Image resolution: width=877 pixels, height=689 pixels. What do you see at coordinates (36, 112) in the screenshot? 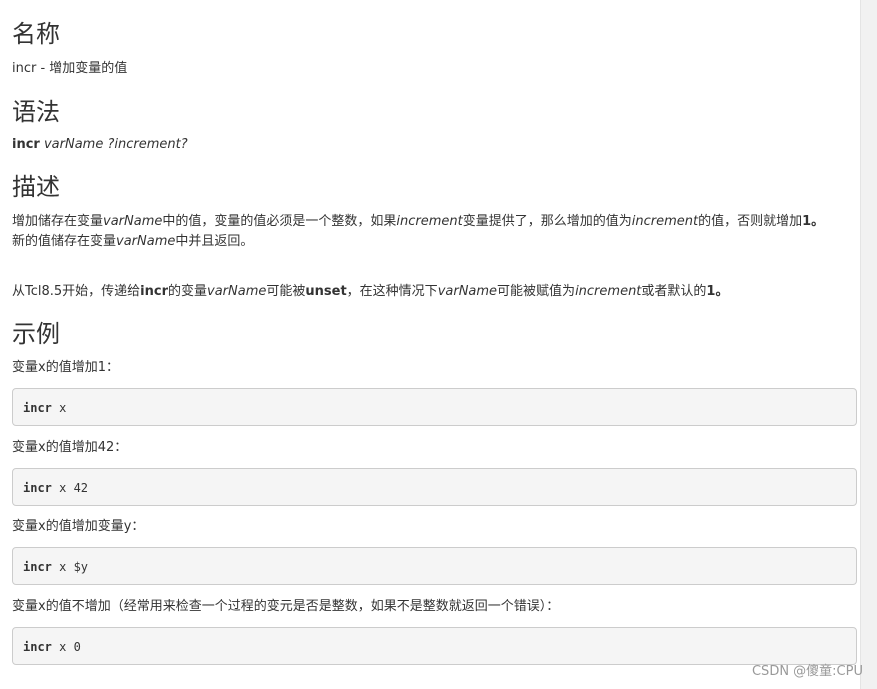
I see `syntax-heading: 语法` at bounding box center [36, 112].